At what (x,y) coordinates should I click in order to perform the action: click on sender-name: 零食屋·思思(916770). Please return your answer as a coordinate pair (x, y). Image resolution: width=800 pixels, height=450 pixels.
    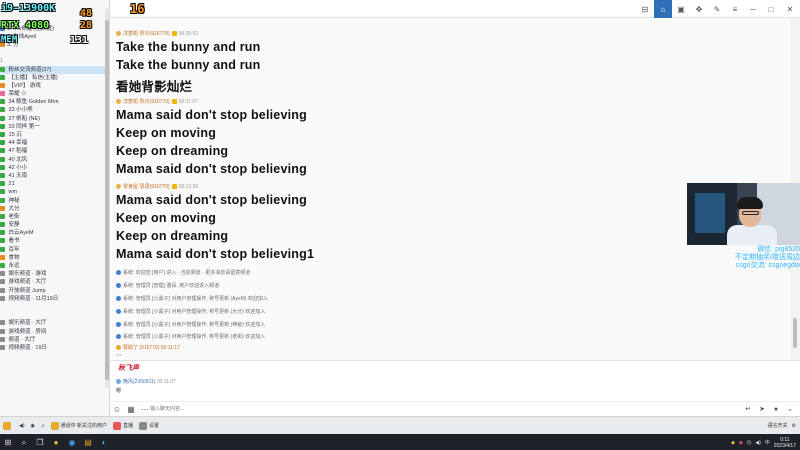
    Looking at the image, I should click on (146, 187).